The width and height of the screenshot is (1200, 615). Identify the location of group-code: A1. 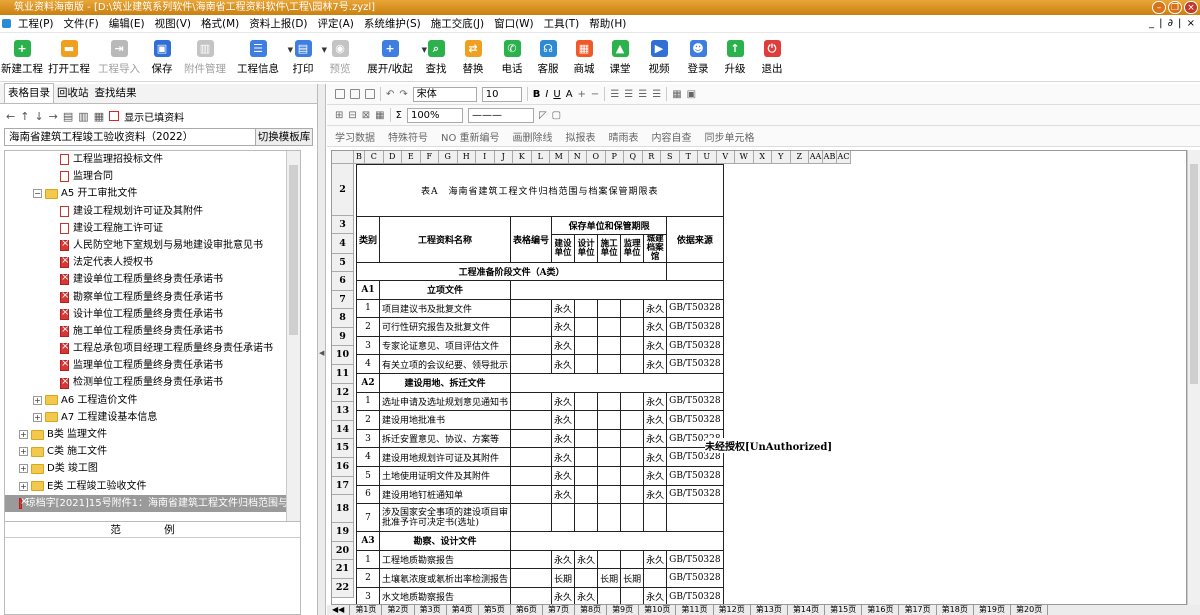
(368, 290).